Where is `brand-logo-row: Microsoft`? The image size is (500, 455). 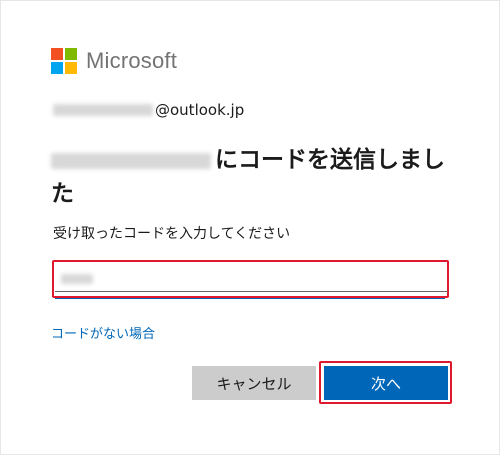 brand-logo-row: Microsoft is located at coordinates (114, 61).